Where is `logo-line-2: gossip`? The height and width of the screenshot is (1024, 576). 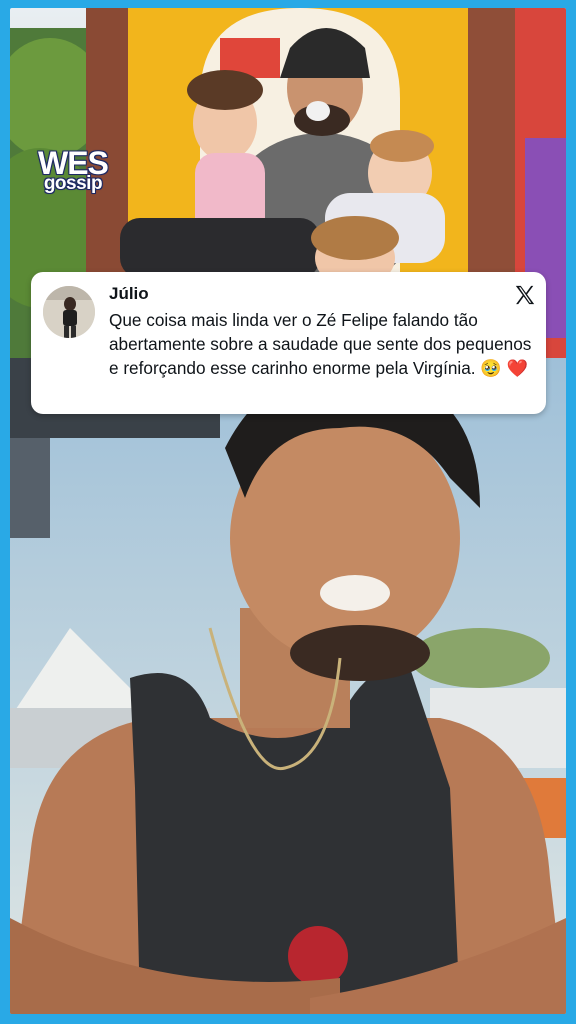 logo-line-2: gossip is located at coordinates (73, 184).